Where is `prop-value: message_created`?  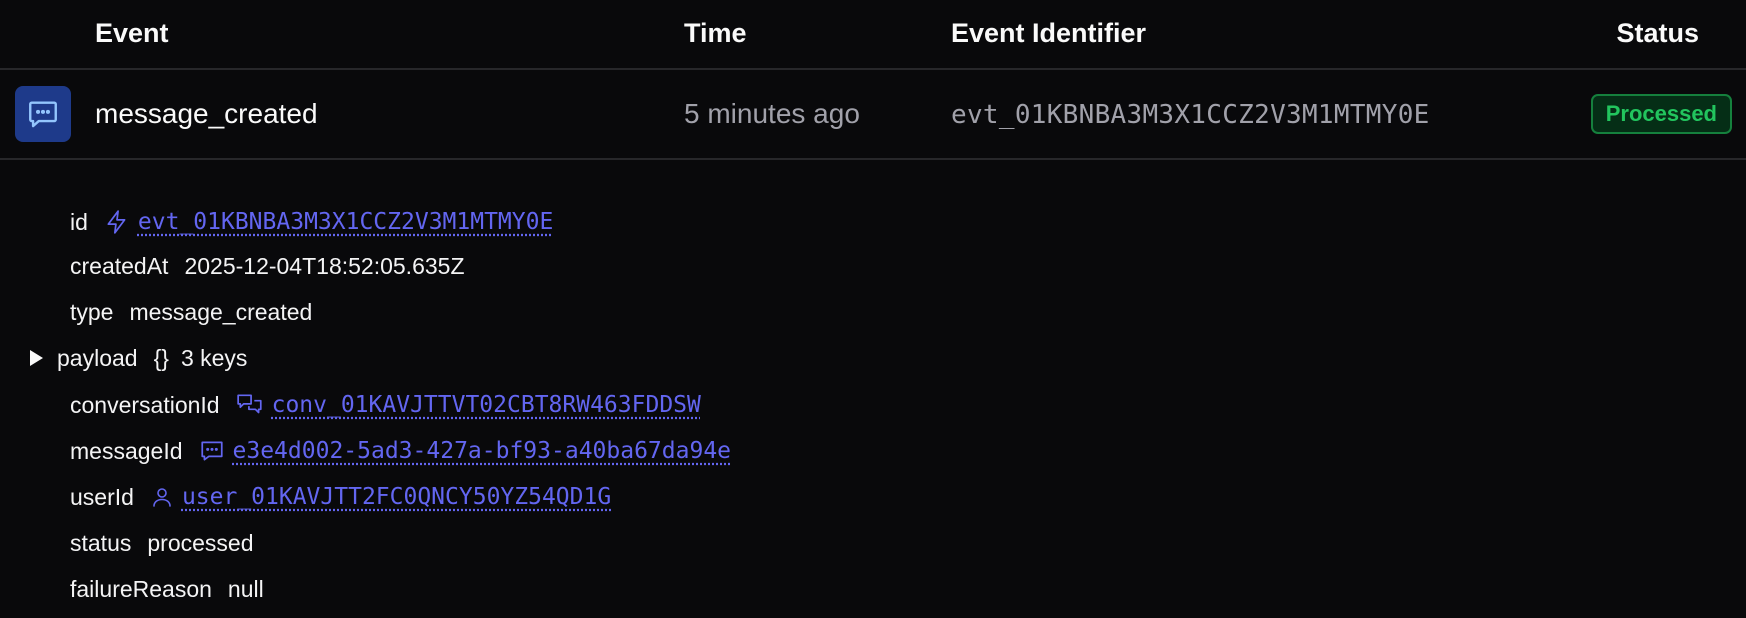 prop-value: message_created is located at coordinates (221, 311).